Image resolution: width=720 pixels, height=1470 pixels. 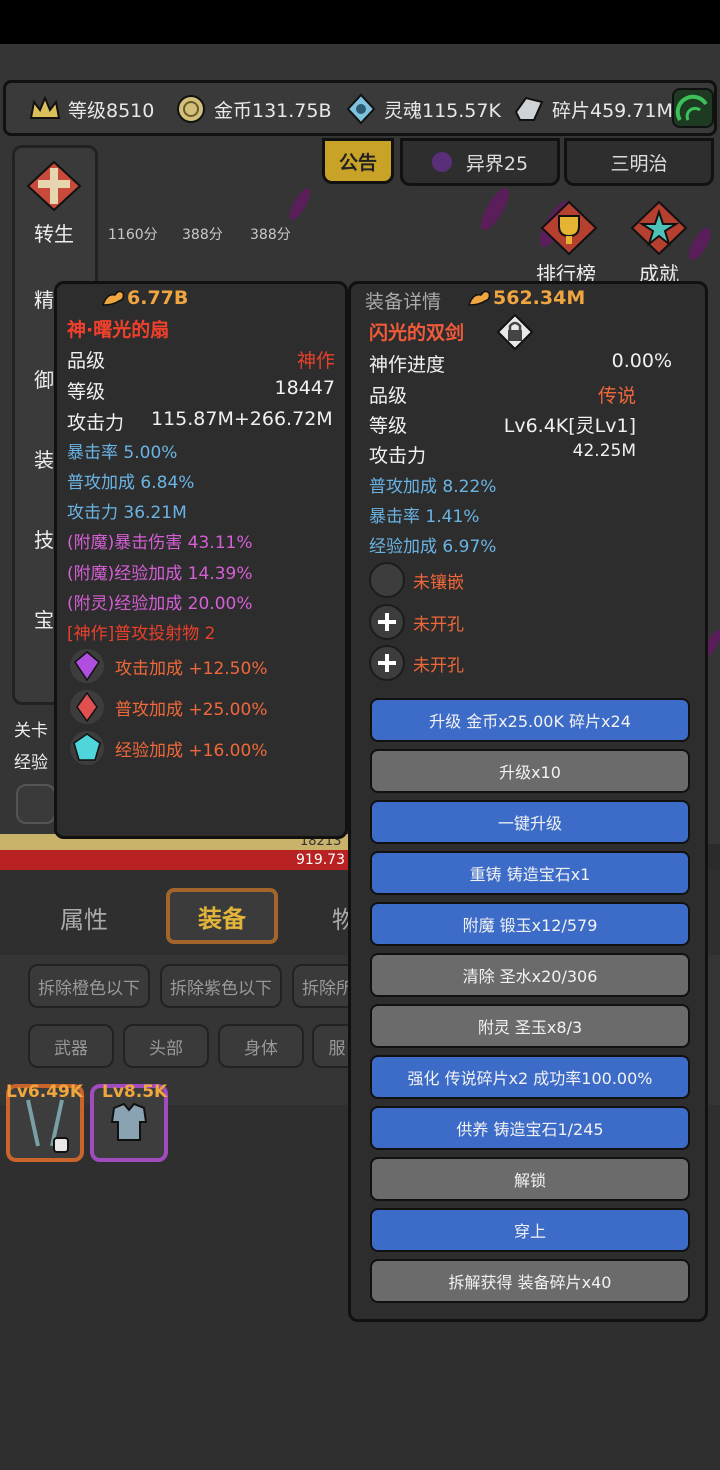 What do you see at coordinates (84, 917) in the screenshot?
I see `tab-attributes: 属性` at bounding box center [84, 917].